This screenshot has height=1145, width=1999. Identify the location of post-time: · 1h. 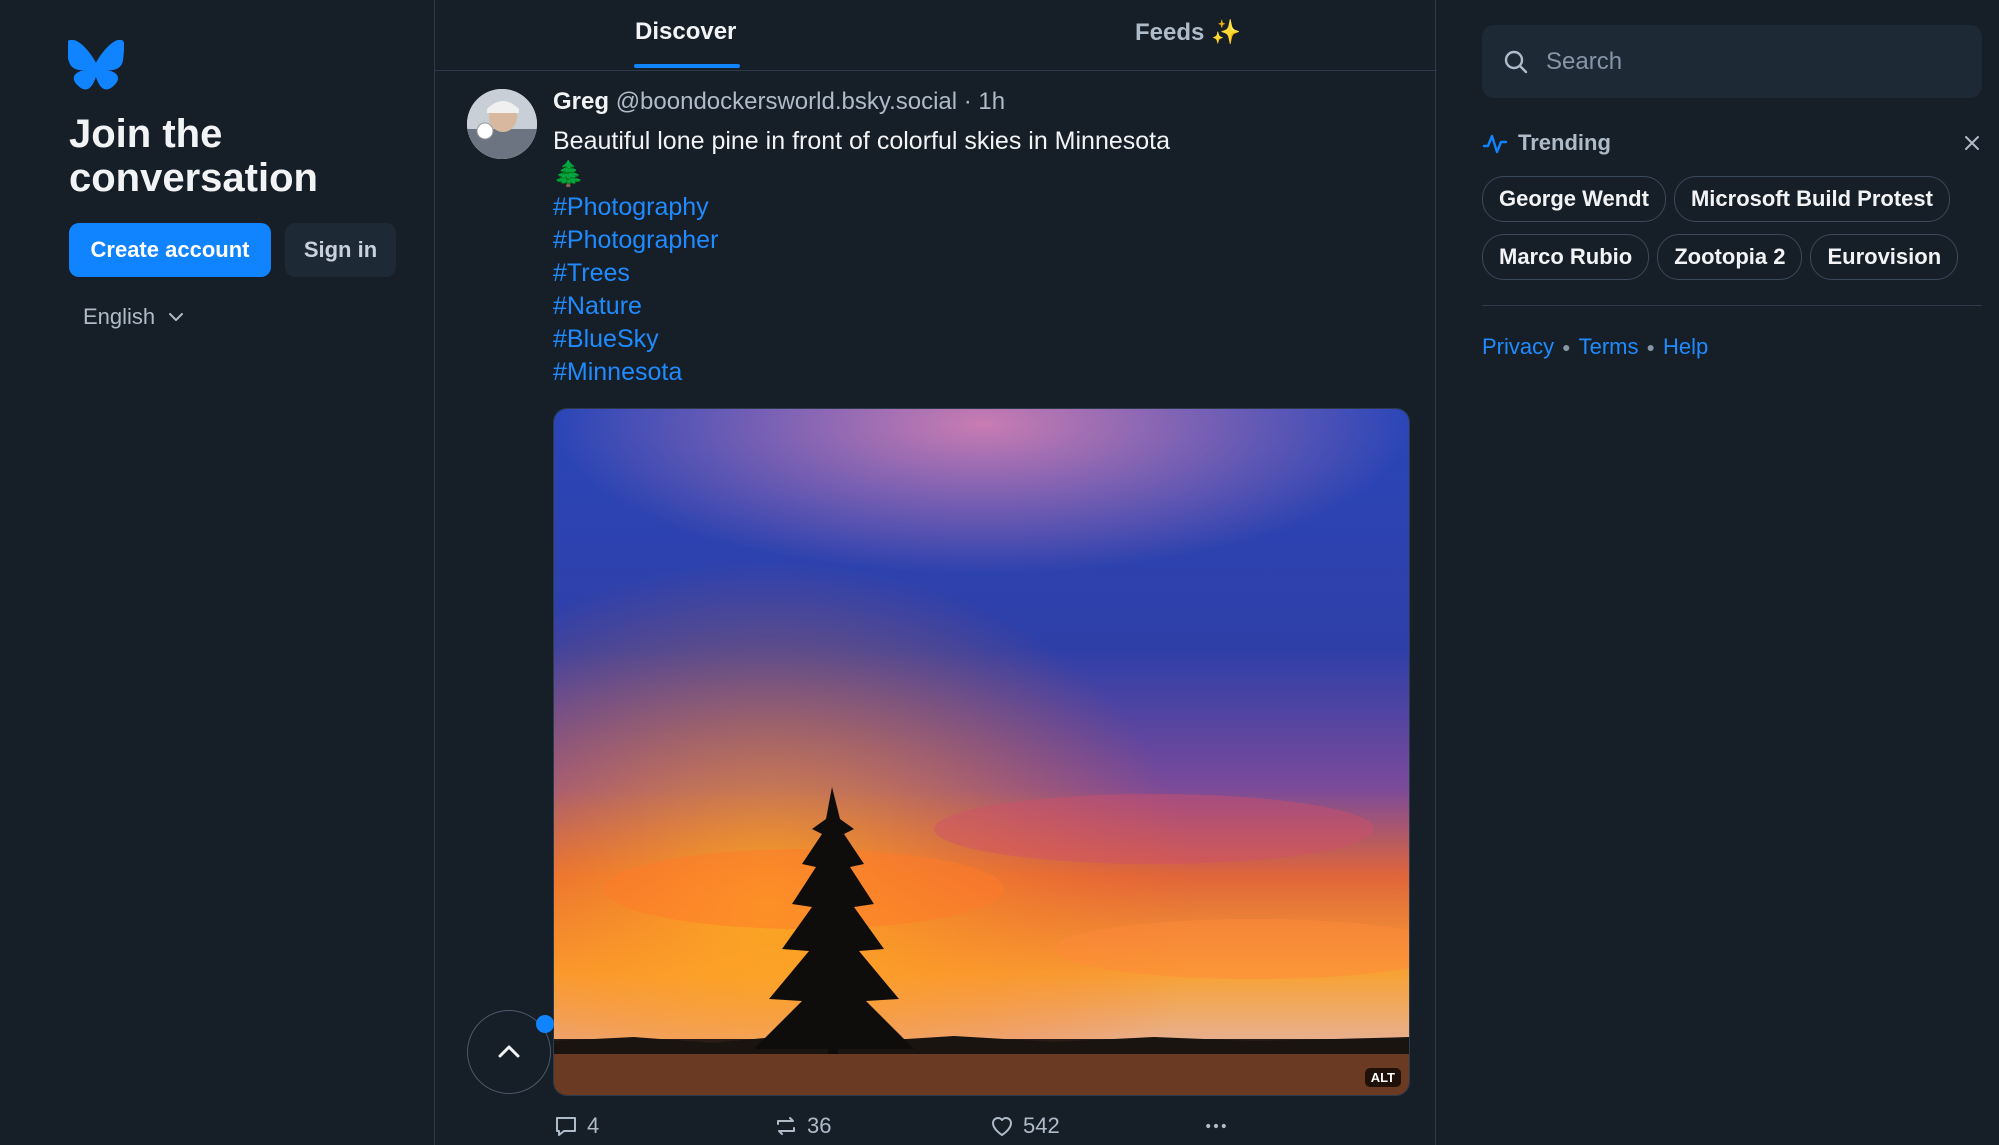
(984, 101).